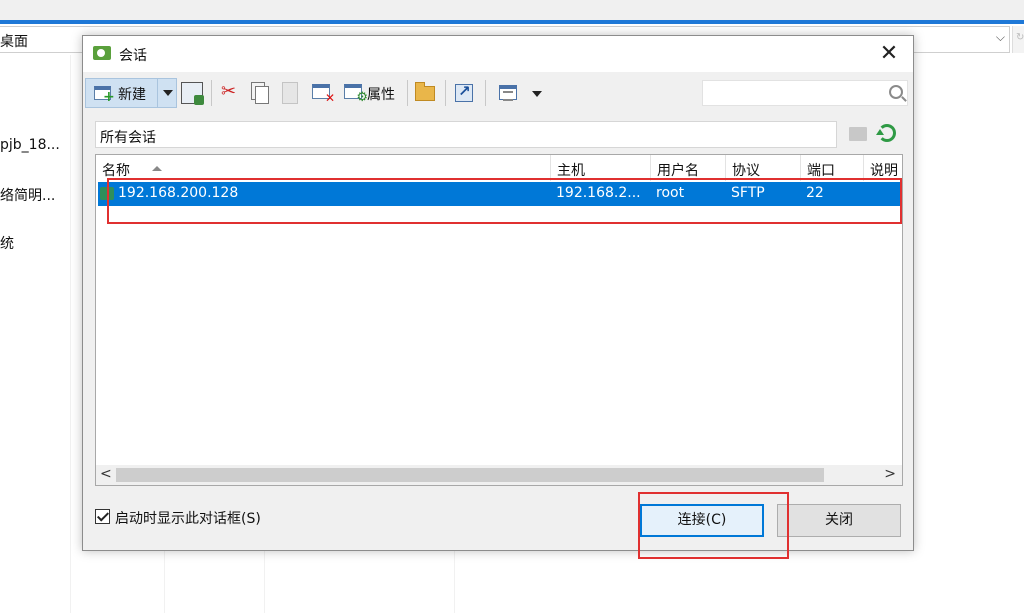 This screenshot has width=1024, height=613. What do you see at coordinates (805, 93) in the screenshot?
I see `search-input` at bounding box center [805, 93].